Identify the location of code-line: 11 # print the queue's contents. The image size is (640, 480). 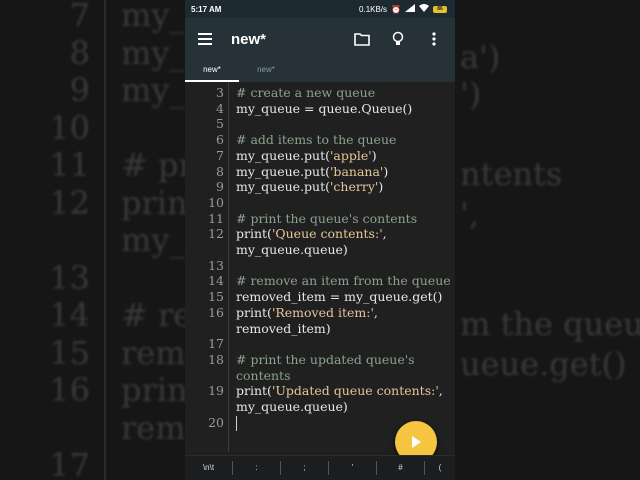
(320, 219).